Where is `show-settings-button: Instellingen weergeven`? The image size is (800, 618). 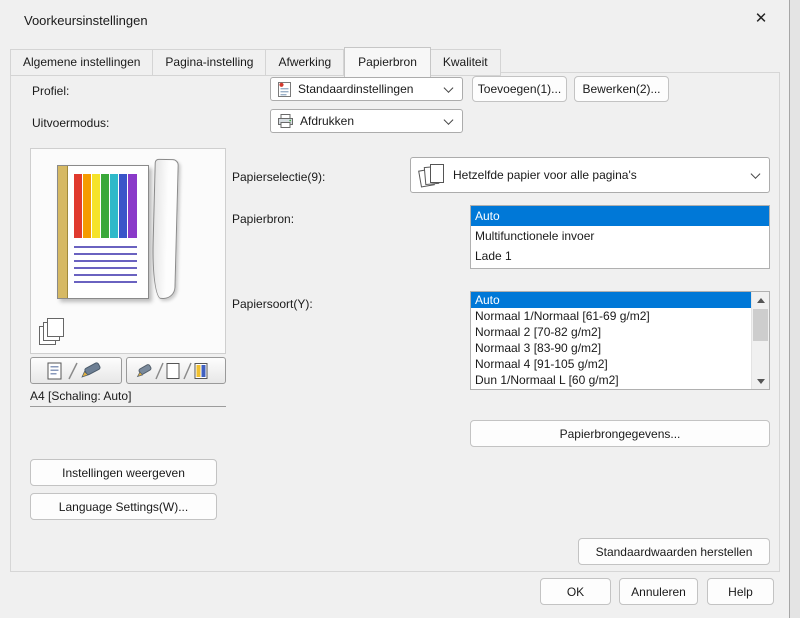
show-settings-button: Instellingen weergeven is located at coordinates (123, 472).